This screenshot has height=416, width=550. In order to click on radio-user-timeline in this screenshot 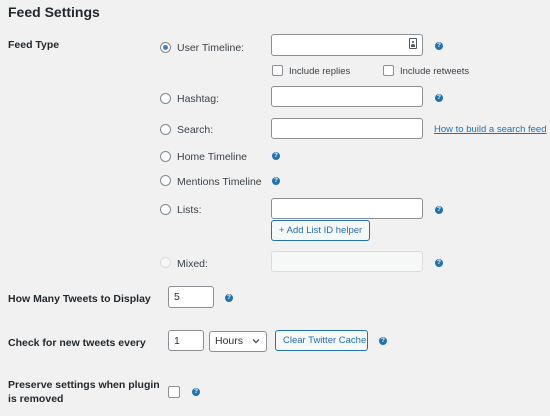, I will do `click(165, 47)`.